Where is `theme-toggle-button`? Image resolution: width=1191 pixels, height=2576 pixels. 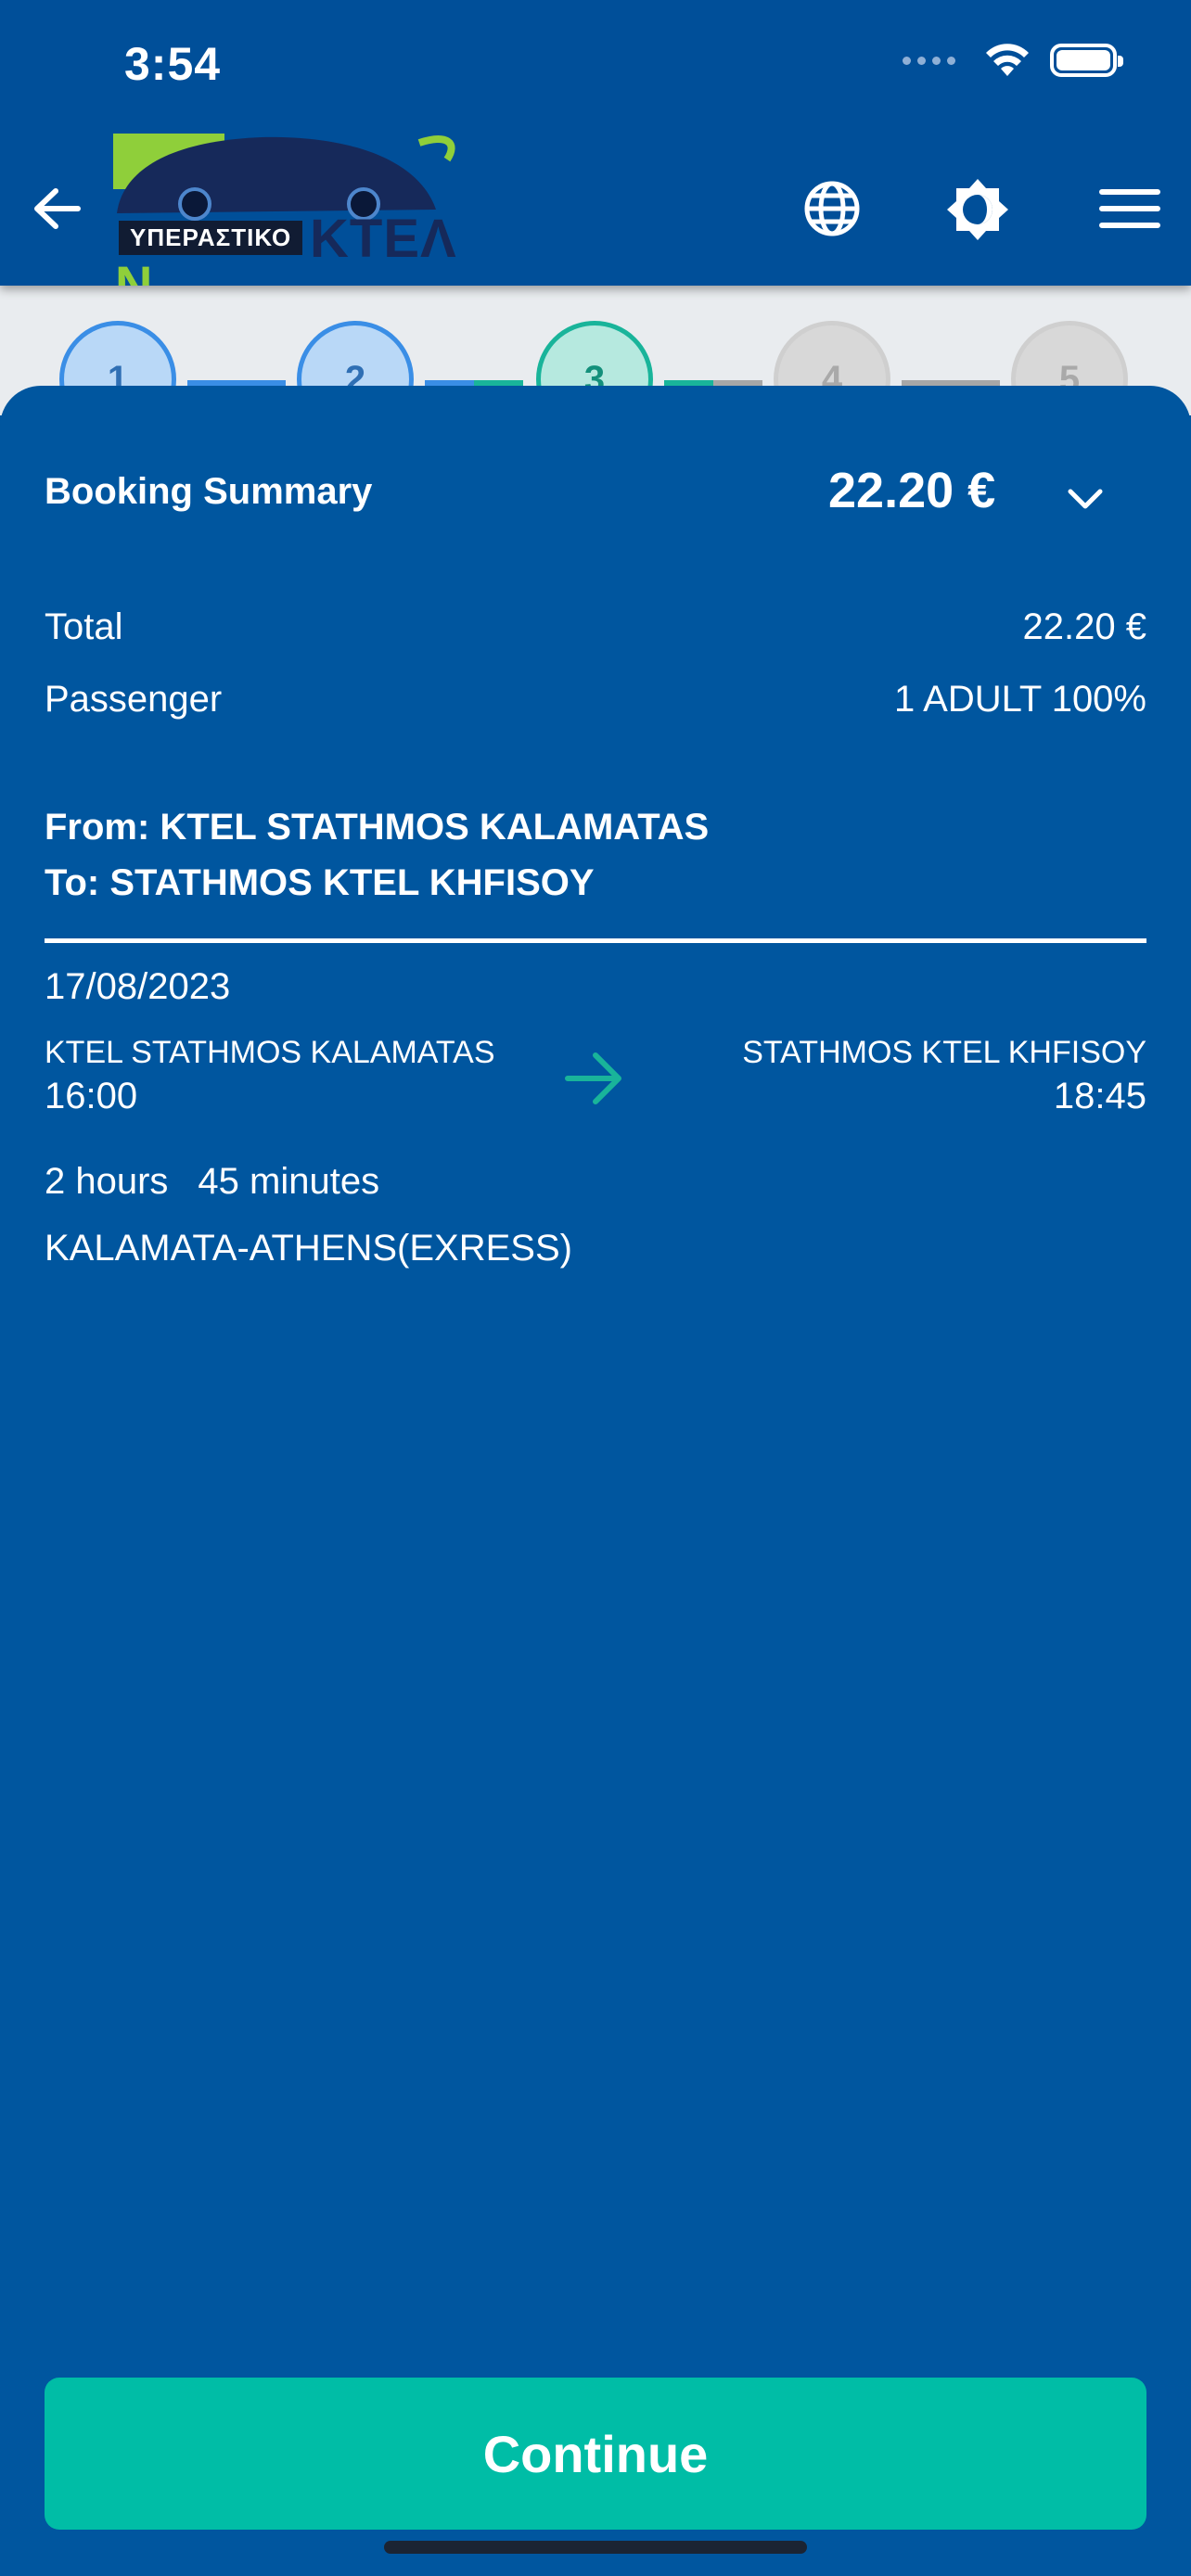 theme-toggle-button is located at coordinates (977, 209).